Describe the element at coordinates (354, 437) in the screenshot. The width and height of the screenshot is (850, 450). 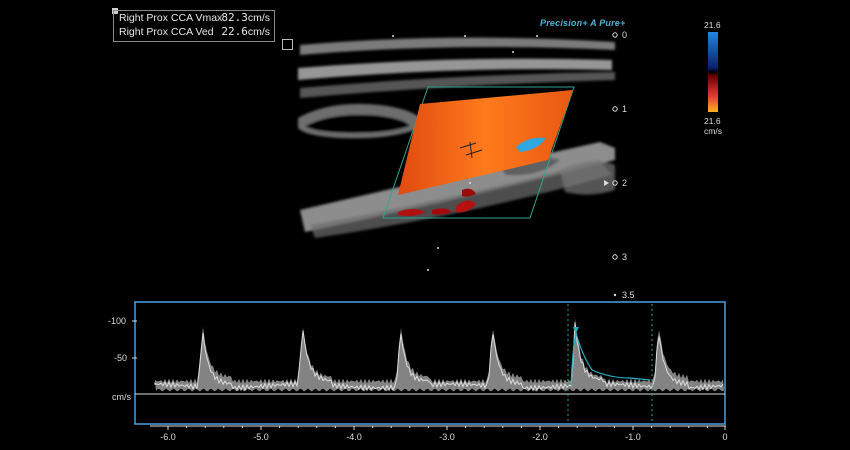
I see `time-axis-tick: -4.0` at that location.